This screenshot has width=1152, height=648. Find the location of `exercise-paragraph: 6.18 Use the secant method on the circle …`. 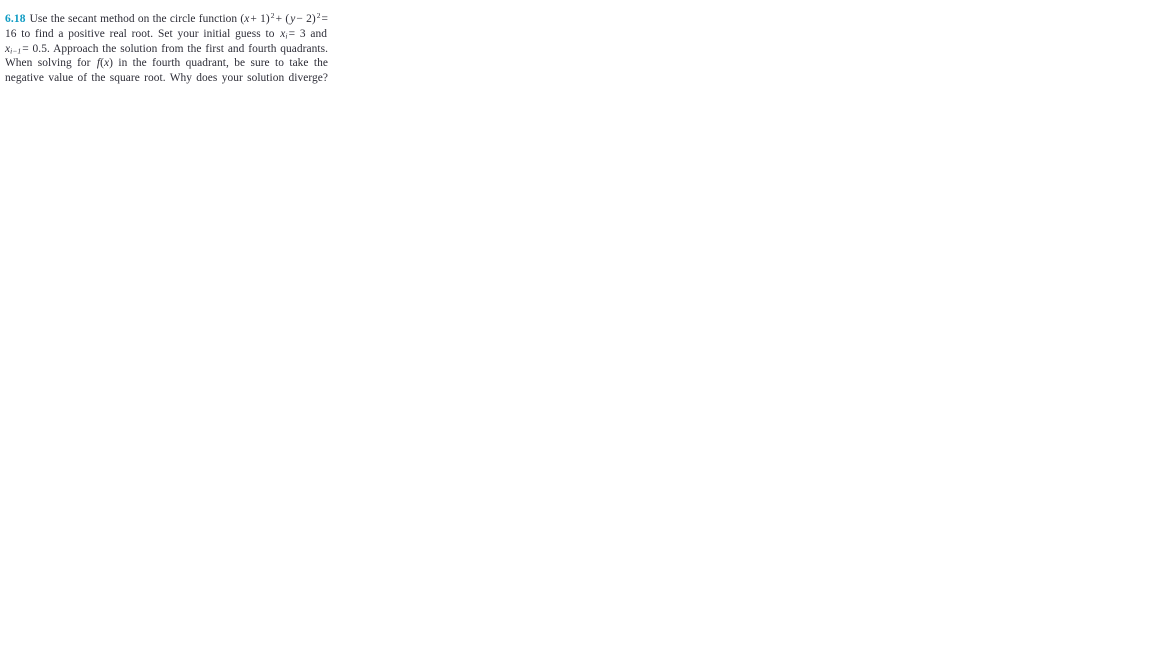

exercise-paragraph: 6.18 Use the secant method on the circle … is located at coordinates (166, 56).